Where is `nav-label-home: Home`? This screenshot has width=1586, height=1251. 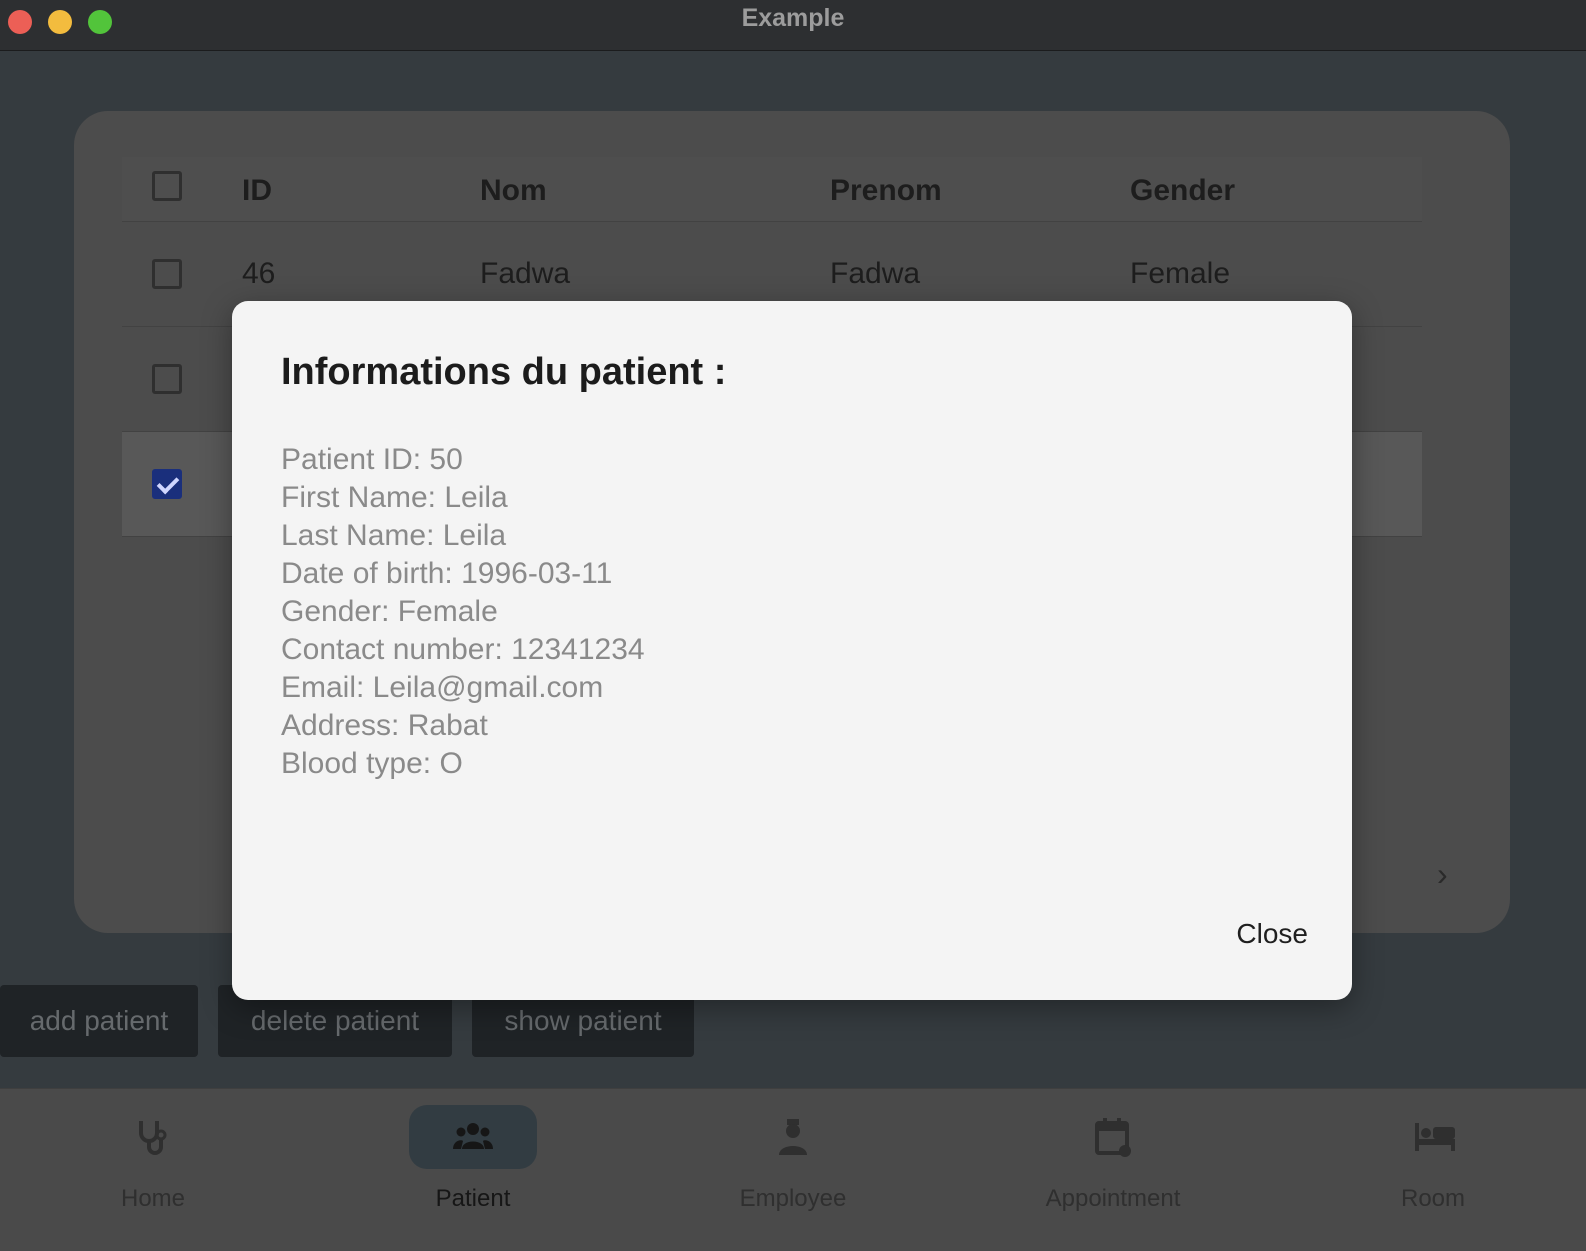 nav-label-home: Home is located at coordinates (153, 1198).